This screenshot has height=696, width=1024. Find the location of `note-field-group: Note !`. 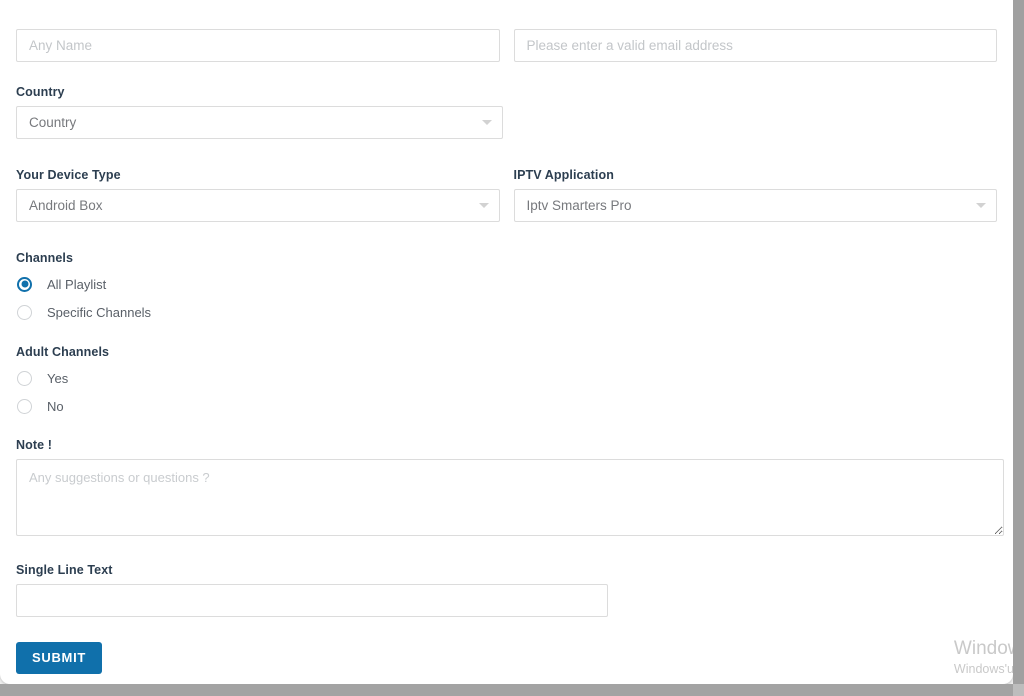

note-field-group: Note ! is located at coordinates (510, 489).